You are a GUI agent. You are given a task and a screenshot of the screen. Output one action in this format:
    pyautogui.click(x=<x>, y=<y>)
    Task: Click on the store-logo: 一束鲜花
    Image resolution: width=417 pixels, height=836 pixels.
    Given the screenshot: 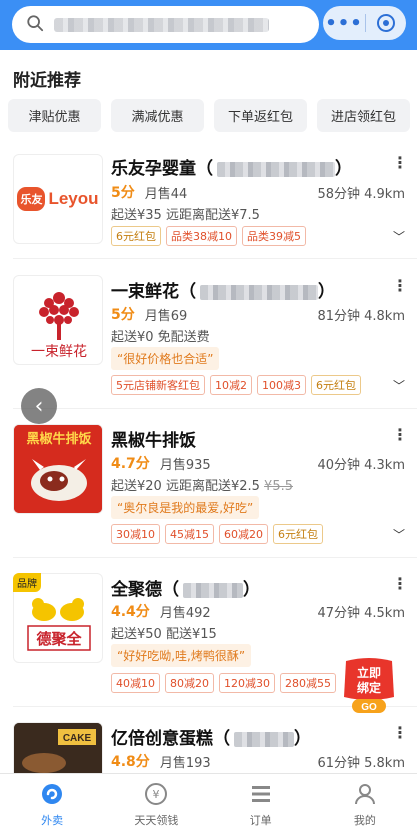 What is the action you would take?
    pyautogui.click(x=58, y=320)
    